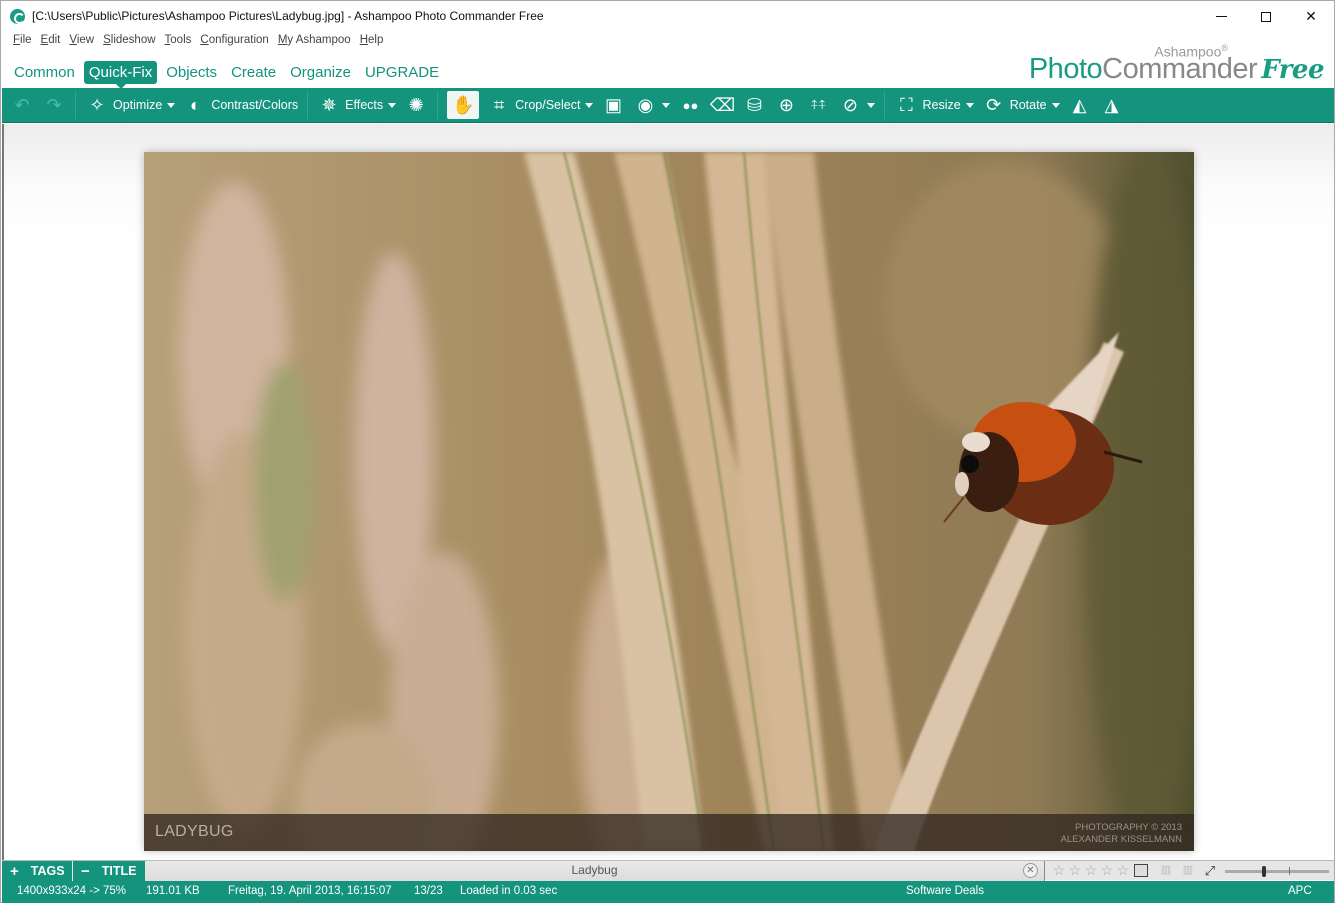 This screenshot has width=1335, height=903. Describe the element at coordinates (44, 72) in the screenshot. I see `tab-common: Common` at that location.